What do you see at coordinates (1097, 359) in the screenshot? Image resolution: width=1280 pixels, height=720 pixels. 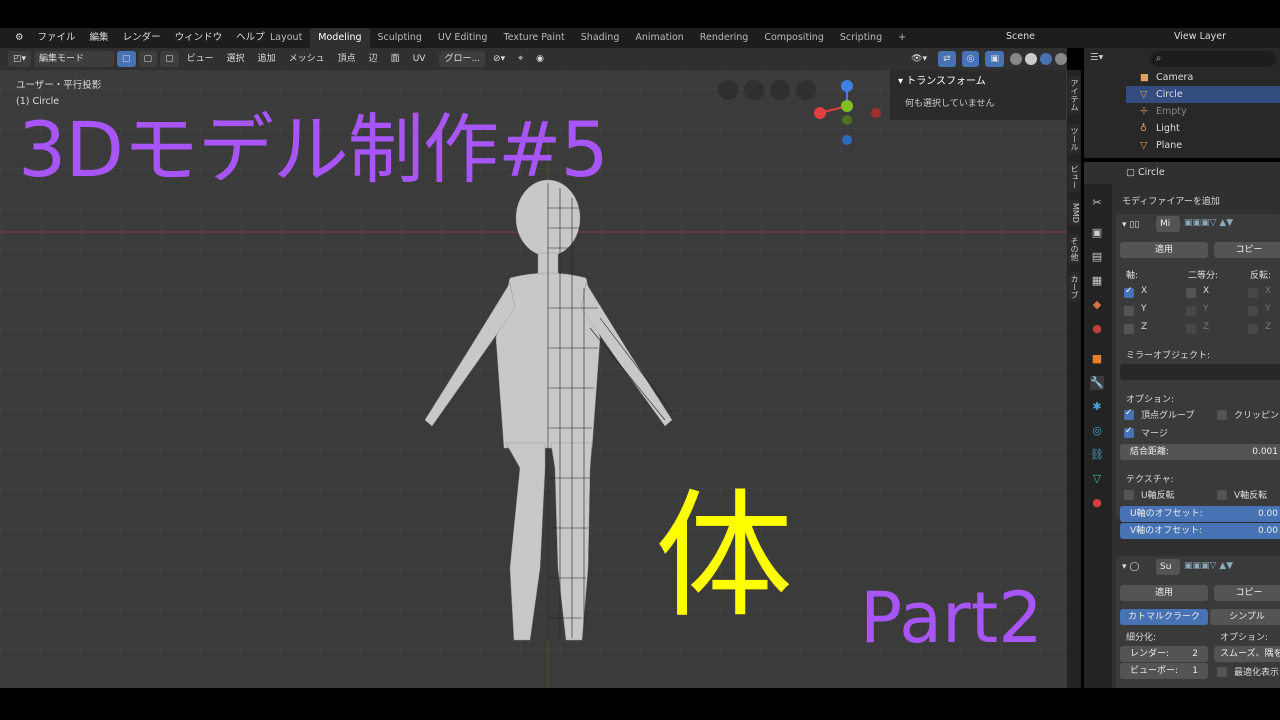 I see `object-icon: ■` at bounding box center [1097, 359].